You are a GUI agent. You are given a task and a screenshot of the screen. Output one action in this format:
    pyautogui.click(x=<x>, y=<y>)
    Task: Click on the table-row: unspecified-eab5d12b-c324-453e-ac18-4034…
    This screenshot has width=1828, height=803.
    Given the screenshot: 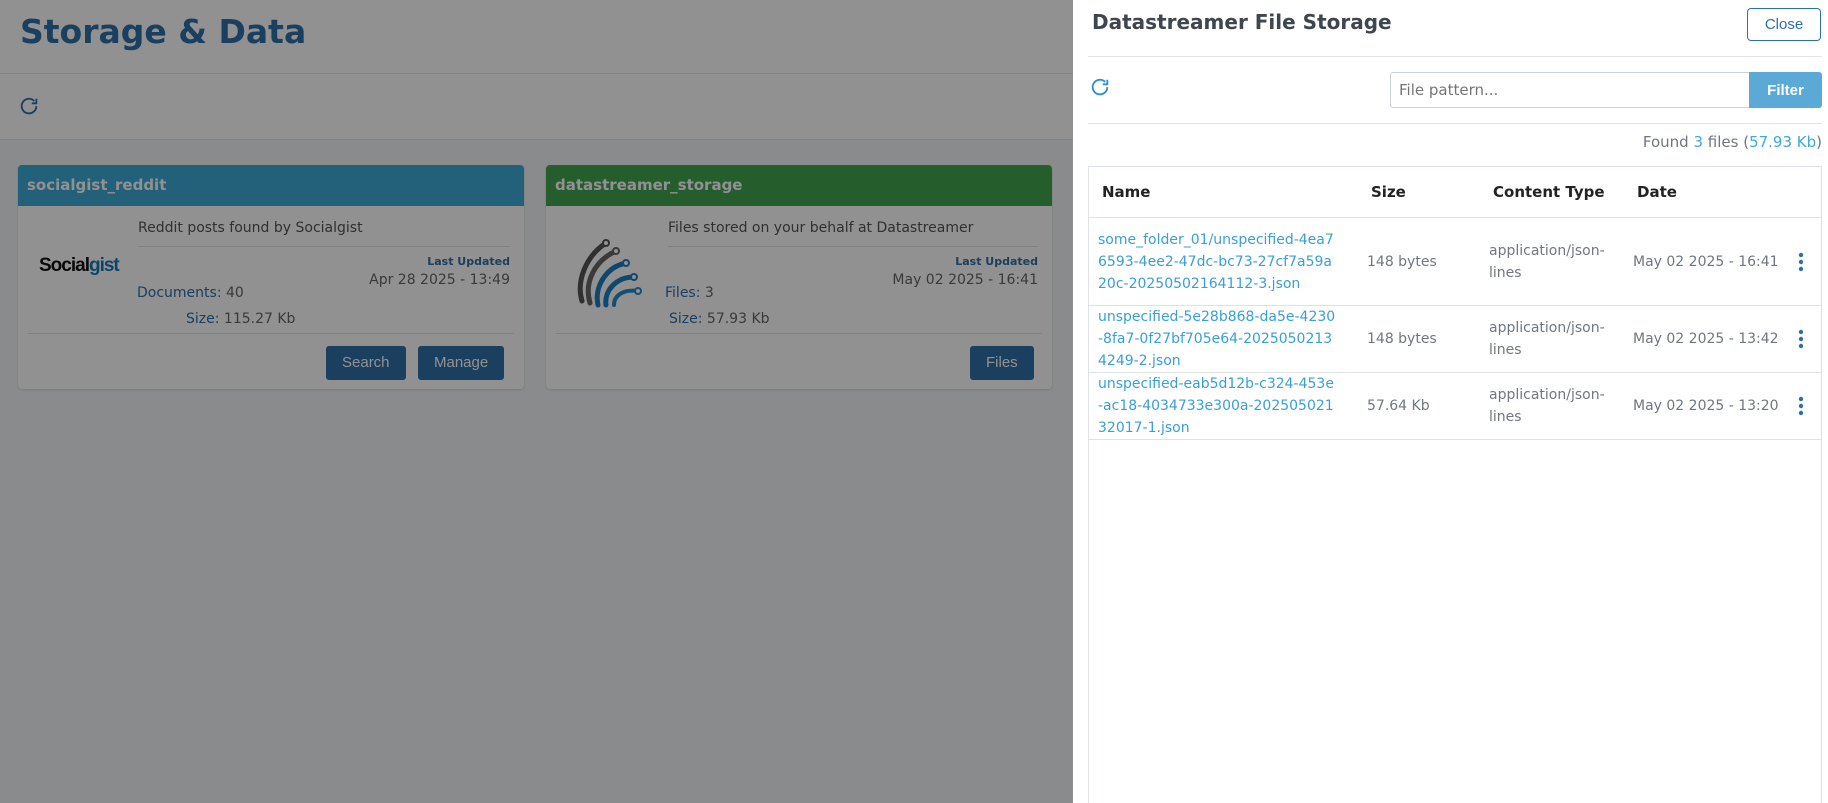 What is the action you would take?
    pyautogui.click(x=1455, y=406)
    